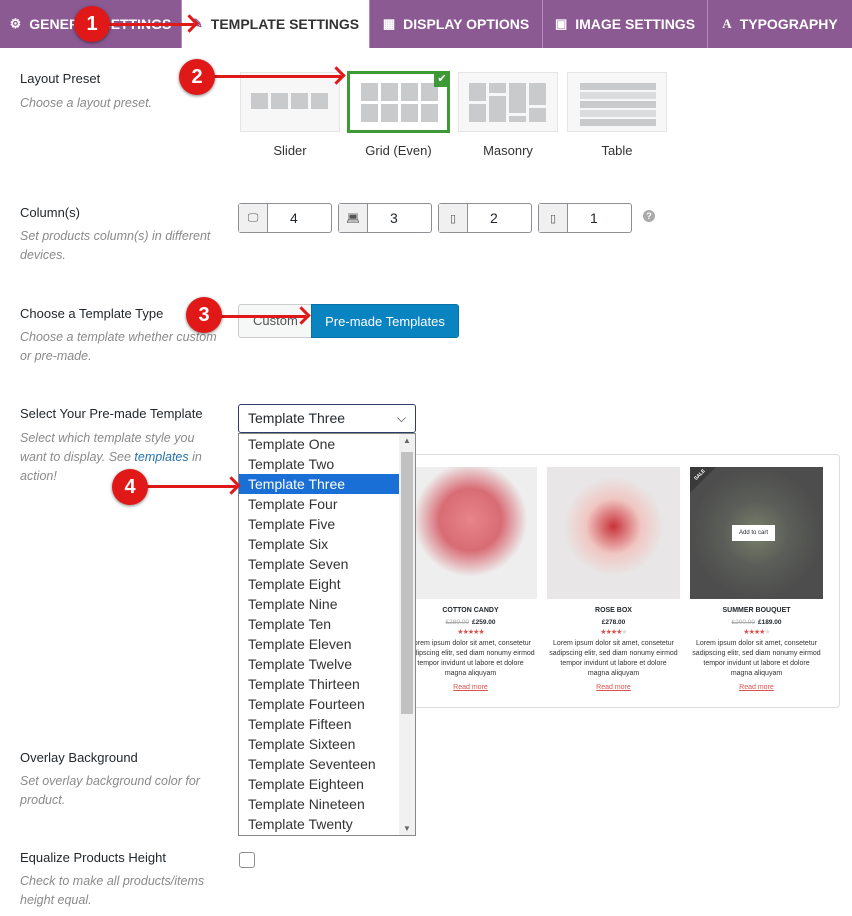  What do you see at coordinates (561, 23) in the screenshot?
I see `image-icon: ▣` at bounding box center [561, 23].